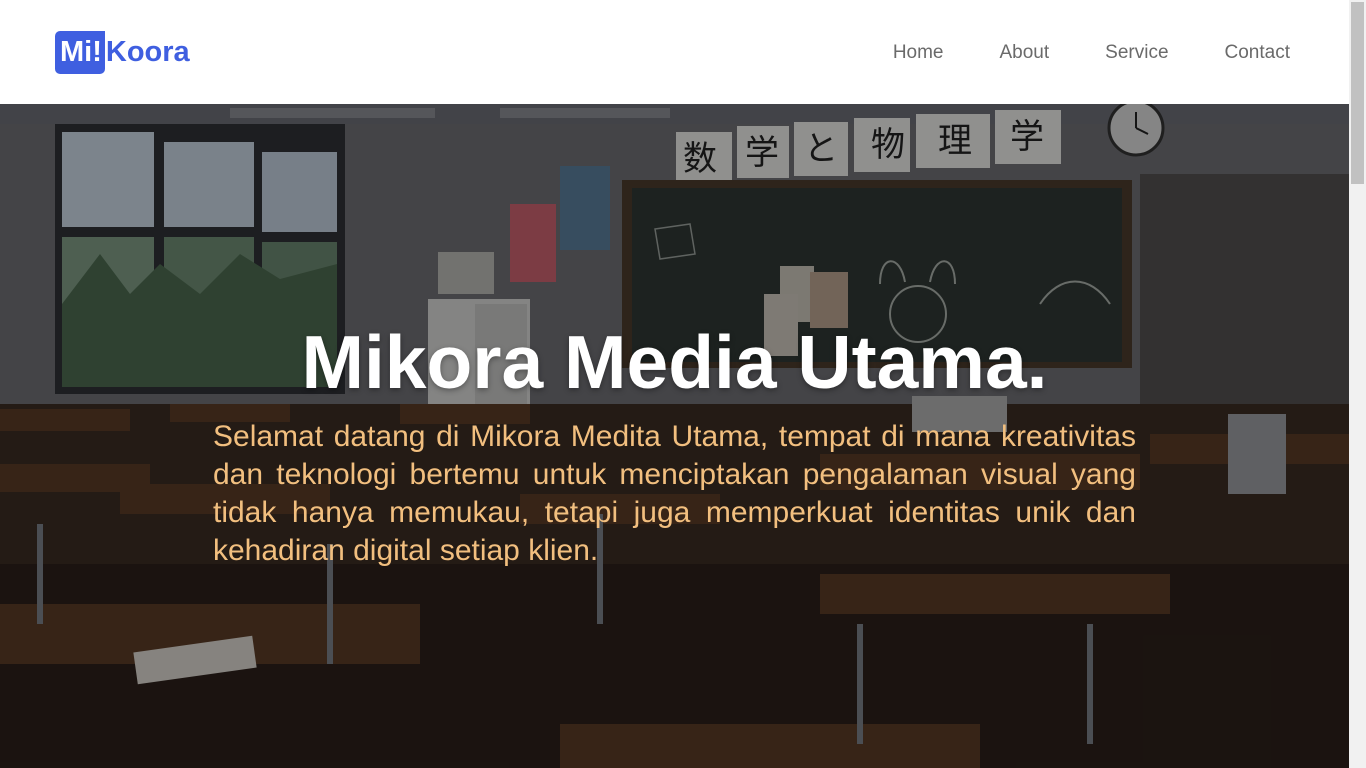 The width and height of the screenshot is (1366, 768). Describe the element at coordinates (1257, 53) in the screenshot. I see `nav-link-contact: Contact` at that location.